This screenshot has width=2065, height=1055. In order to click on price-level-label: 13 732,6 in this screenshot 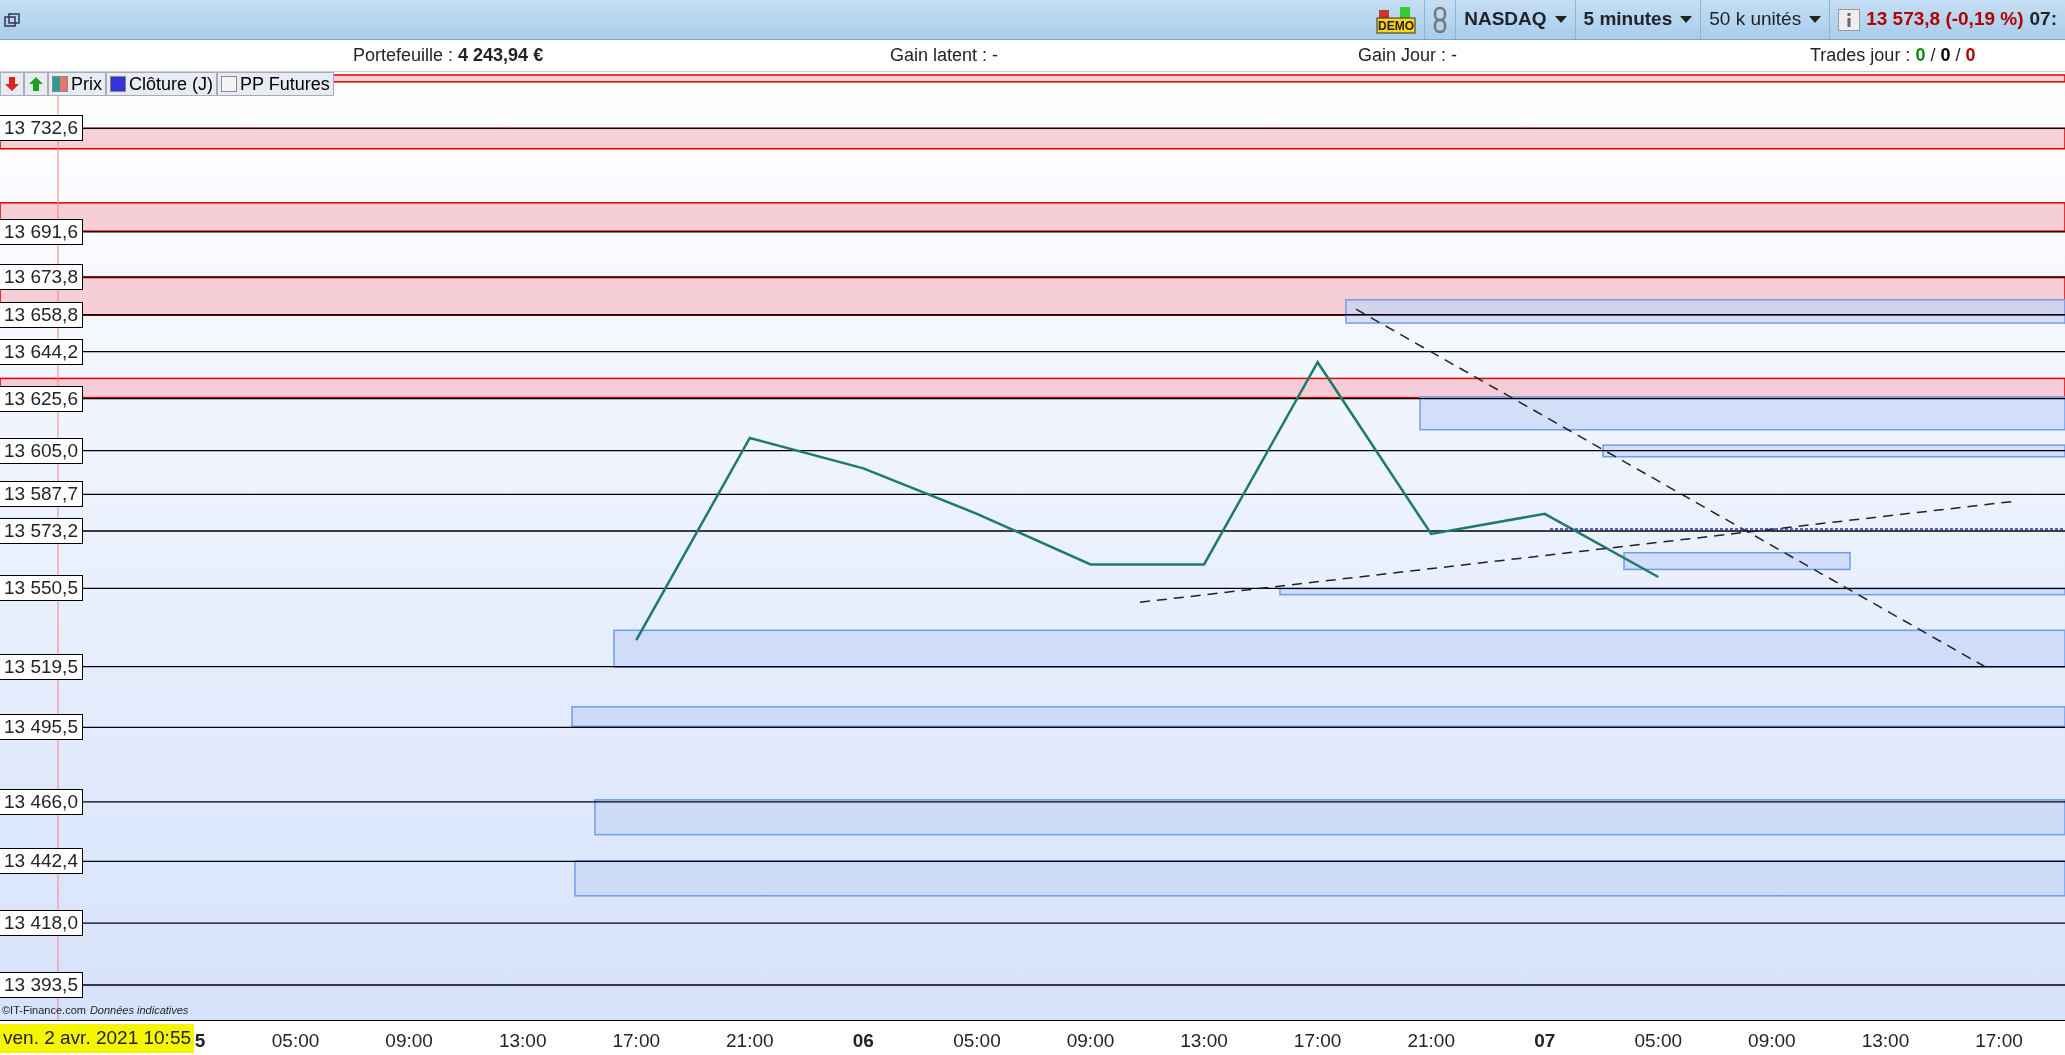, I will do `click(41, 128)`.